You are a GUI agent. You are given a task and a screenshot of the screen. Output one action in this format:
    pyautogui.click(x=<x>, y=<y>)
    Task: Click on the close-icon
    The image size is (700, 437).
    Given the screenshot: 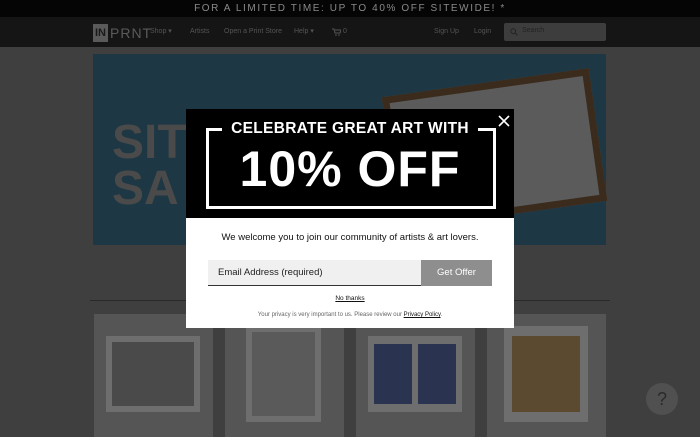 What is the action you would take?
    pyautogui.click(x=504, y=121)
    